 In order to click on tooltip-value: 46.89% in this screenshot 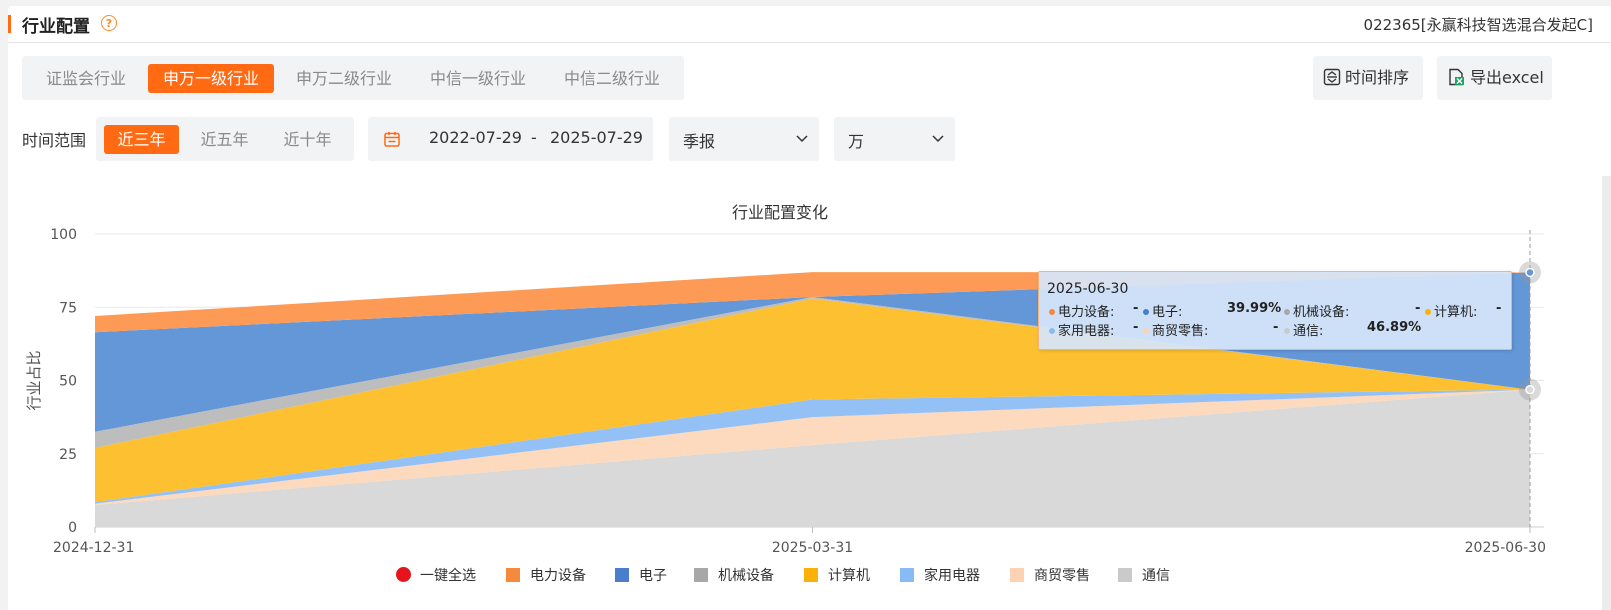, I will do `click(1394, 327)`.